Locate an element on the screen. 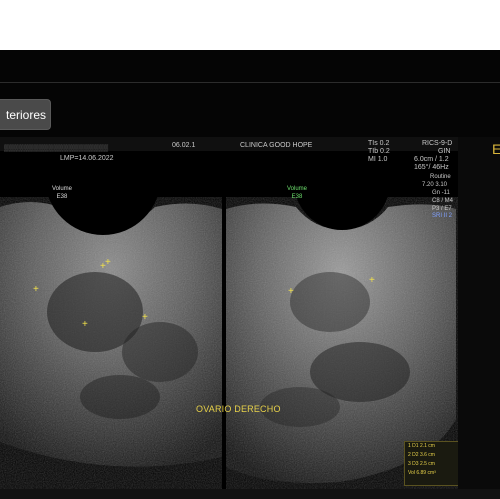 The image size is (500, 499). preset-name: GIN is located at coordinates (444, 151).